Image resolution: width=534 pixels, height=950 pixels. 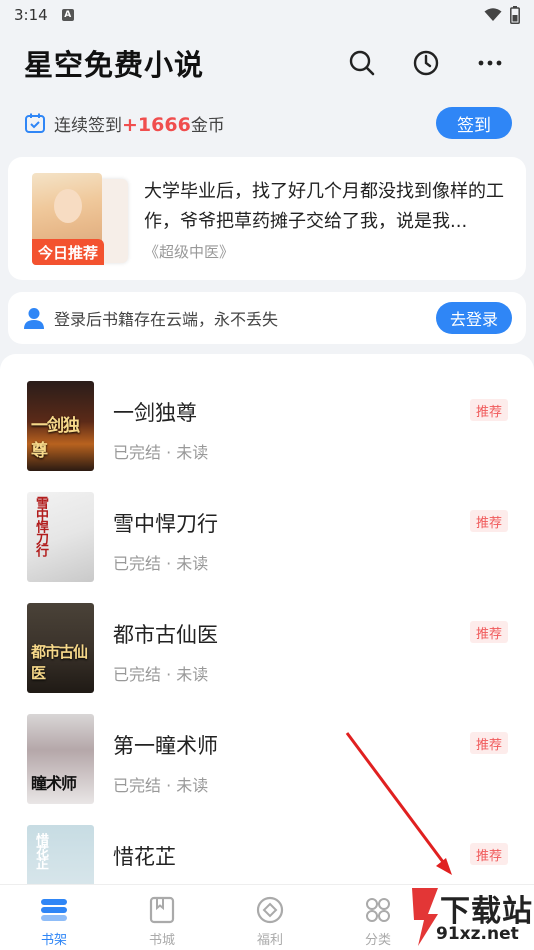 What do you see at coordinates (60, 537) in the screenshot?
I see `book-cover: 雪中悍刀行` at bounding box center [60, 537].